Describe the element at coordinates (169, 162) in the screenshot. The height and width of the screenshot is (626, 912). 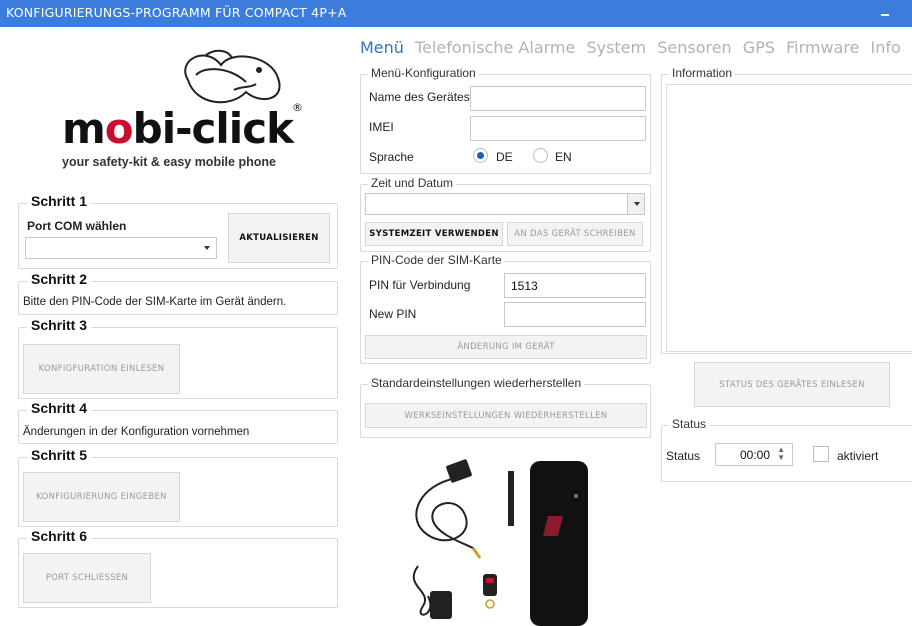
I see `logo-tagline: your safety-kit & easy mobile phone` at that location.